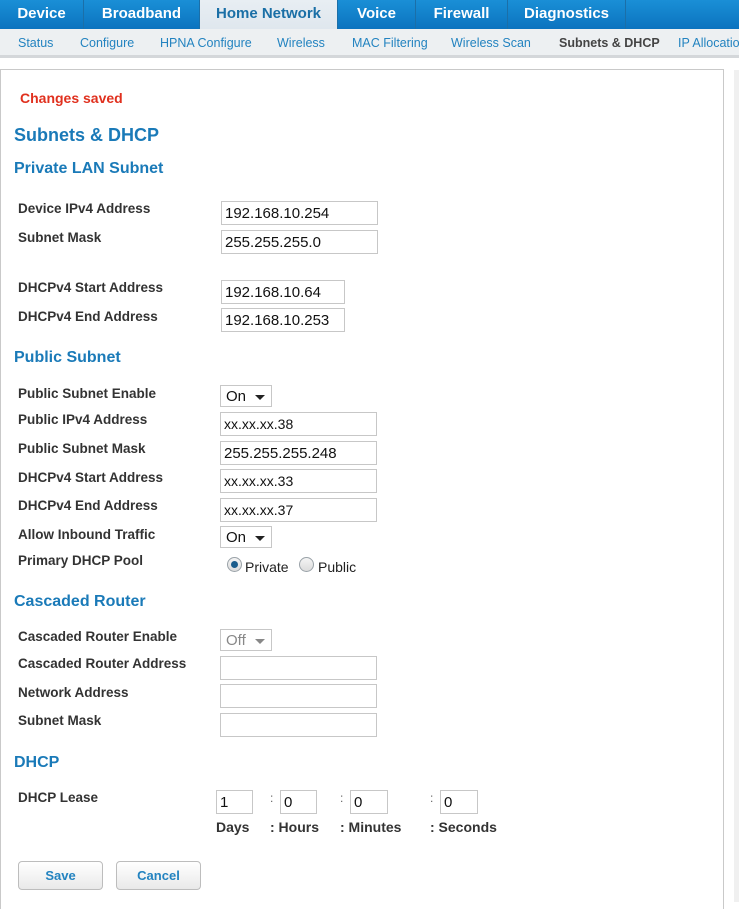 This screenshot has height=909, width=739. I want to click on public-mask-input: 255.255.255.248, so click(298, 453).